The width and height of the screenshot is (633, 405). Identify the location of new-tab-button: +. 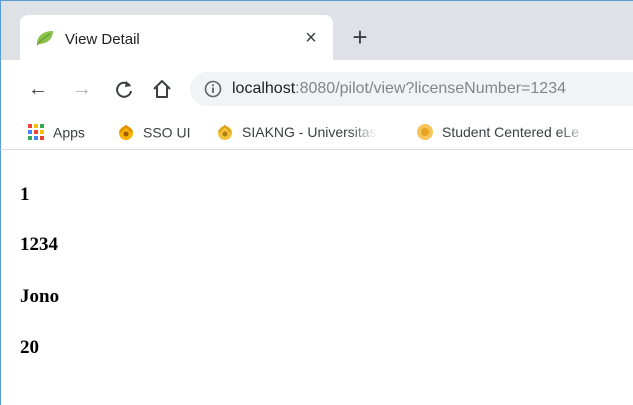
(360, 37).